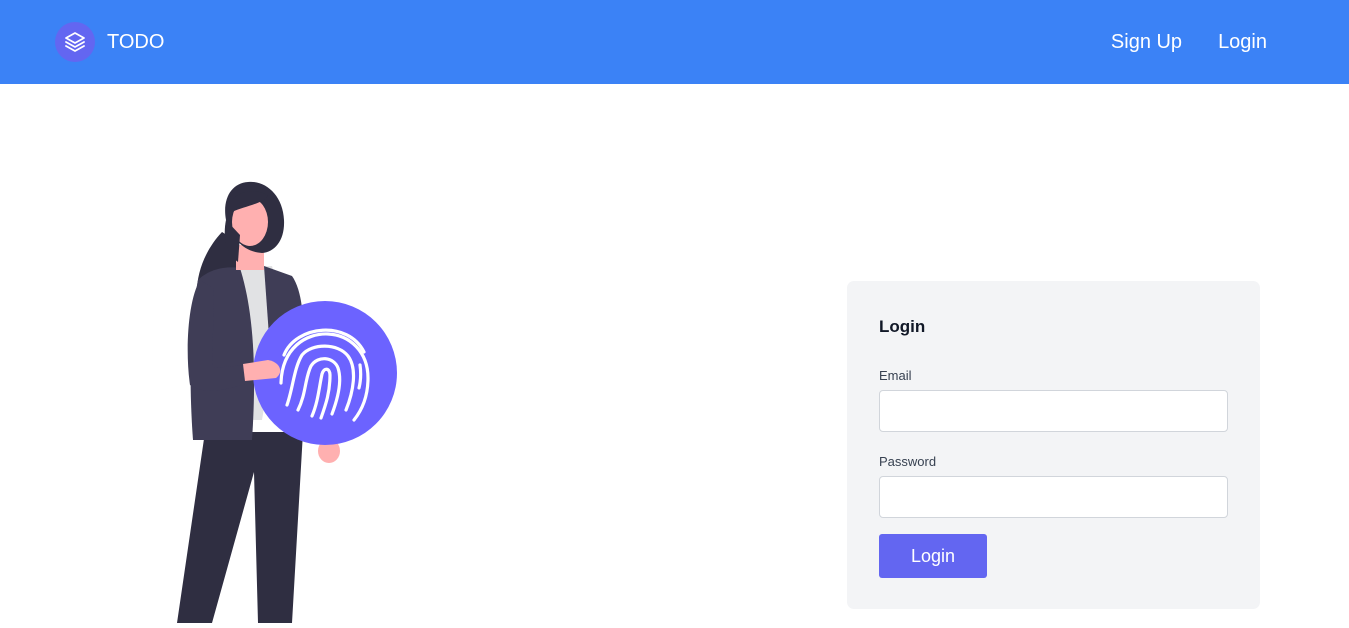  Describe the element at coordinates (136, 41) in the screenshot. I see `brand-name: TODO` at that location.